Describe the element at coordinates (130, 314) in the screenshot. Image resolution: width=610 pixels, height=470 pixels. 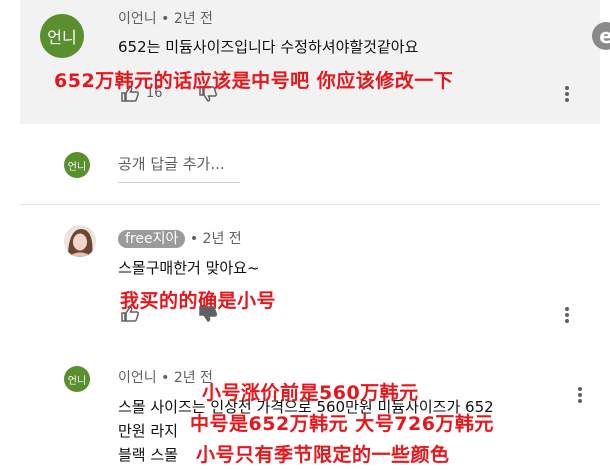
I see `thumbs-up-icon` at that location.